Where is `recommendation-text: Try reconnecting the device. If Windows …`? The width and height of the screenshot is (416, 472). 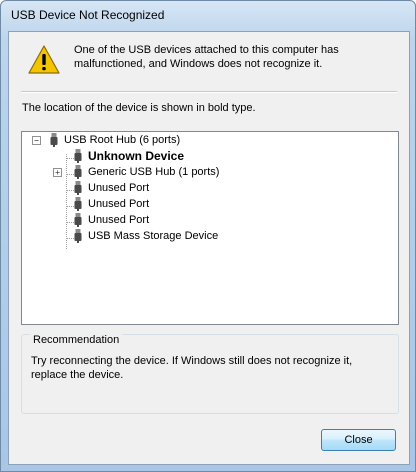 recommendation-text: Try reconnecting the device. If Windows … is located at coordinates (192, 368).